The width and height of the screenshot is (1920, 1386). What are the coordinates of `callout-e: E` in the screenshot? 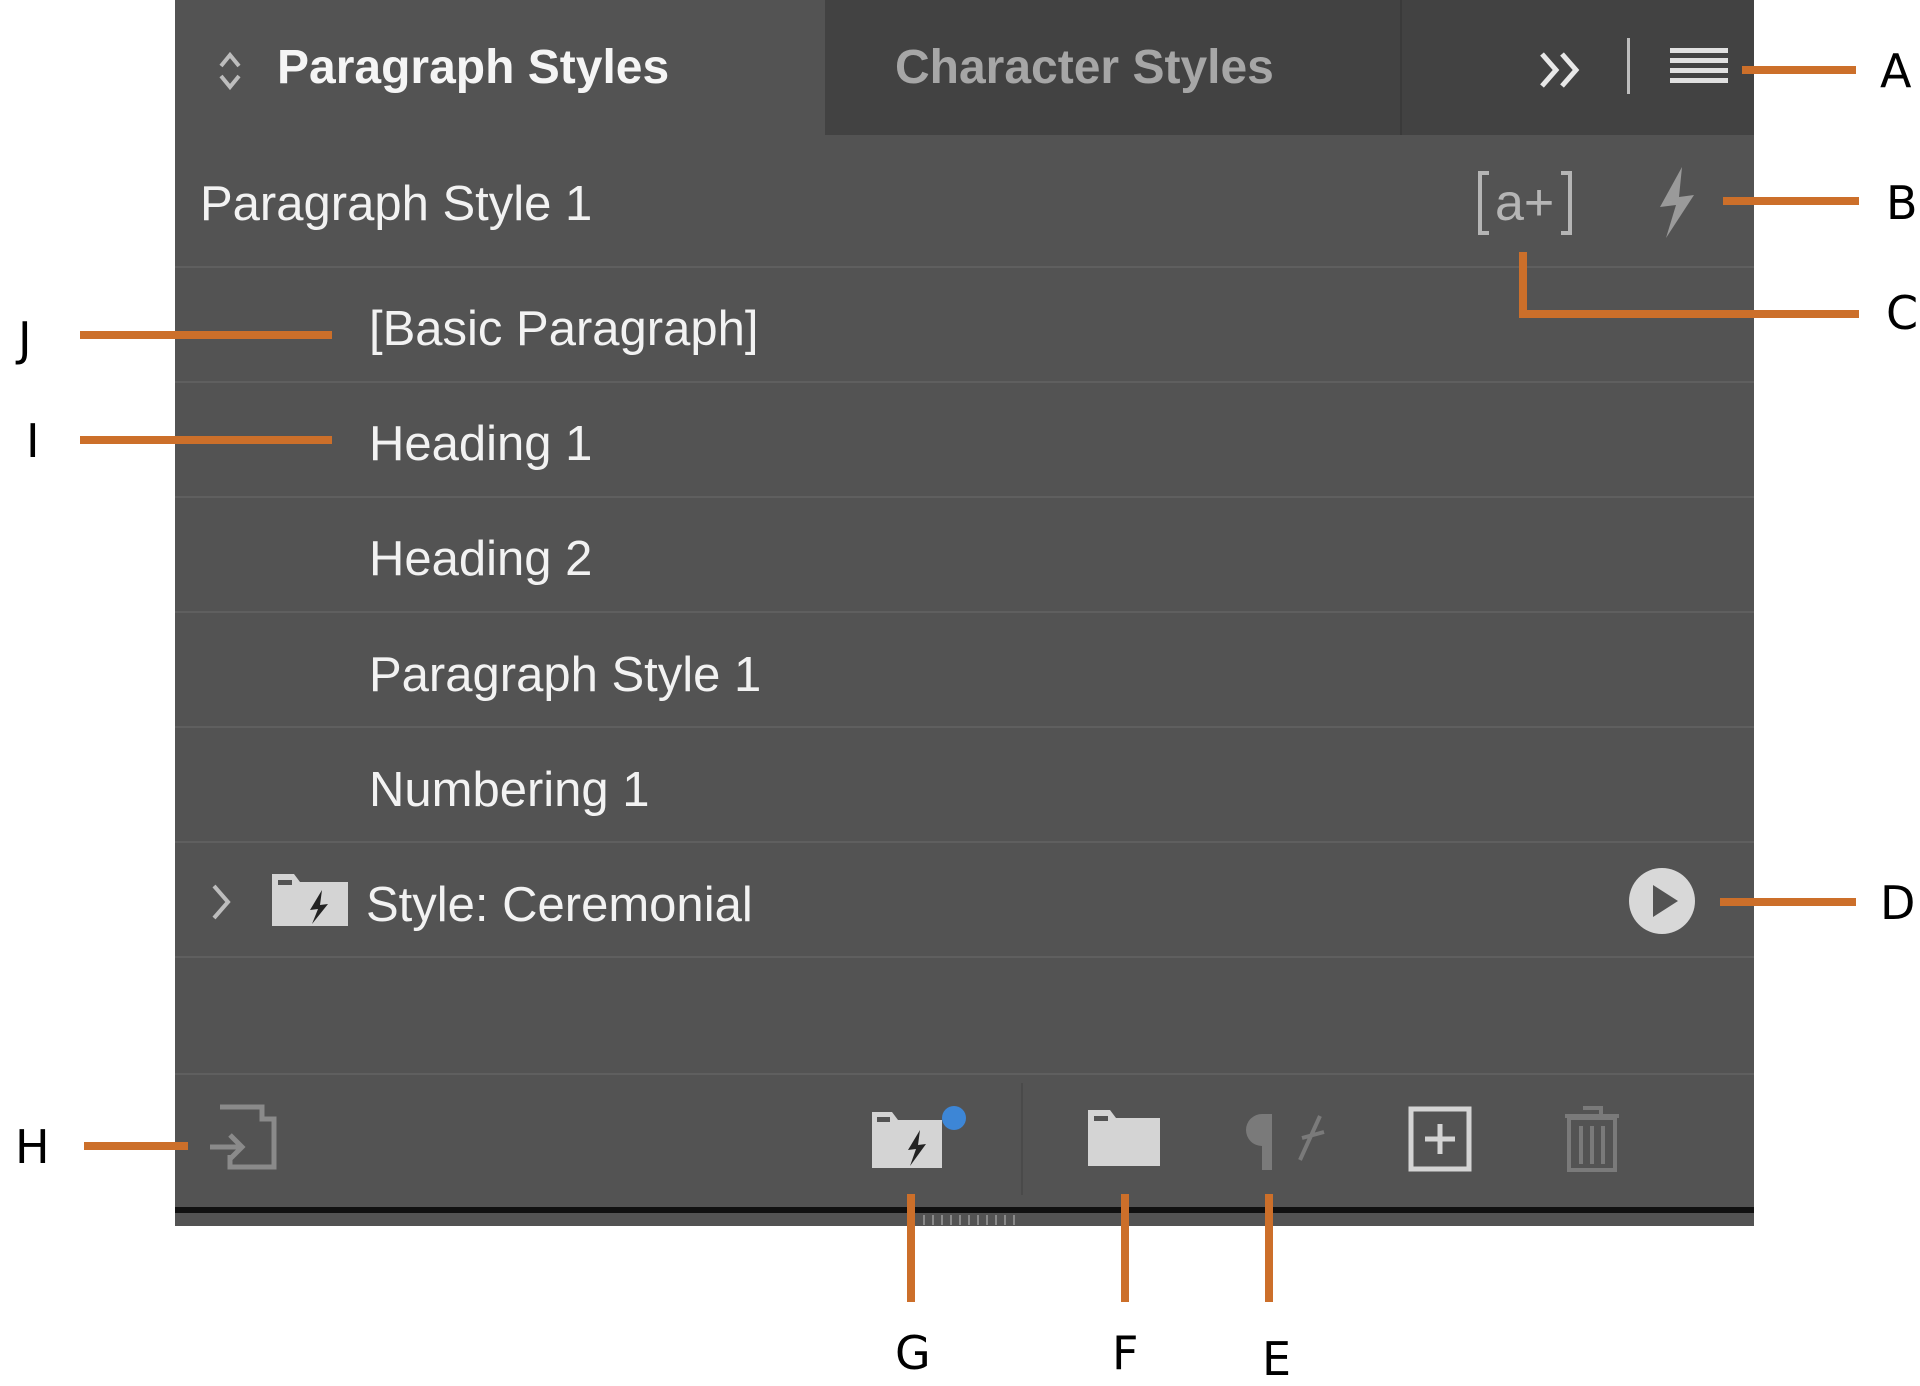 It's located at (1277, 1359).